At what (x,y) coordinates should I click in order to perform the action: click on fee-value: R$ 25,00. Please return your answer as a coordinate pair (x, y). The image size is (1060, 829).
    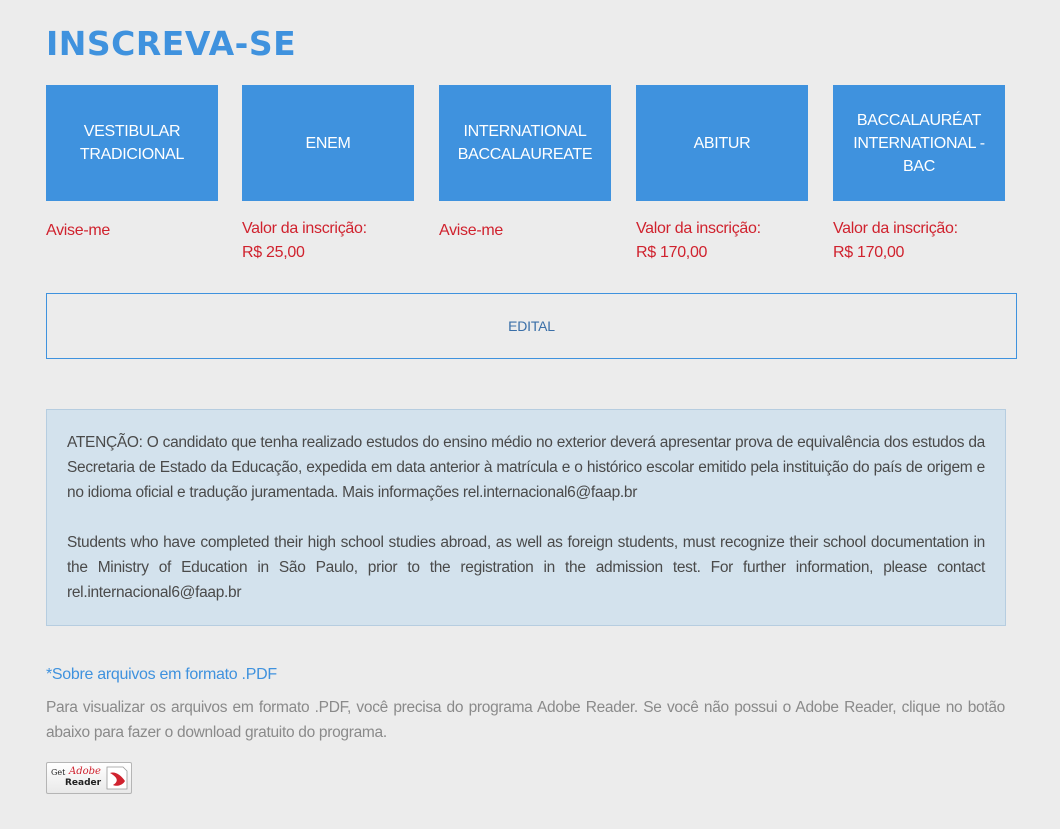
    Looking at the image, I should click on (273, 252).